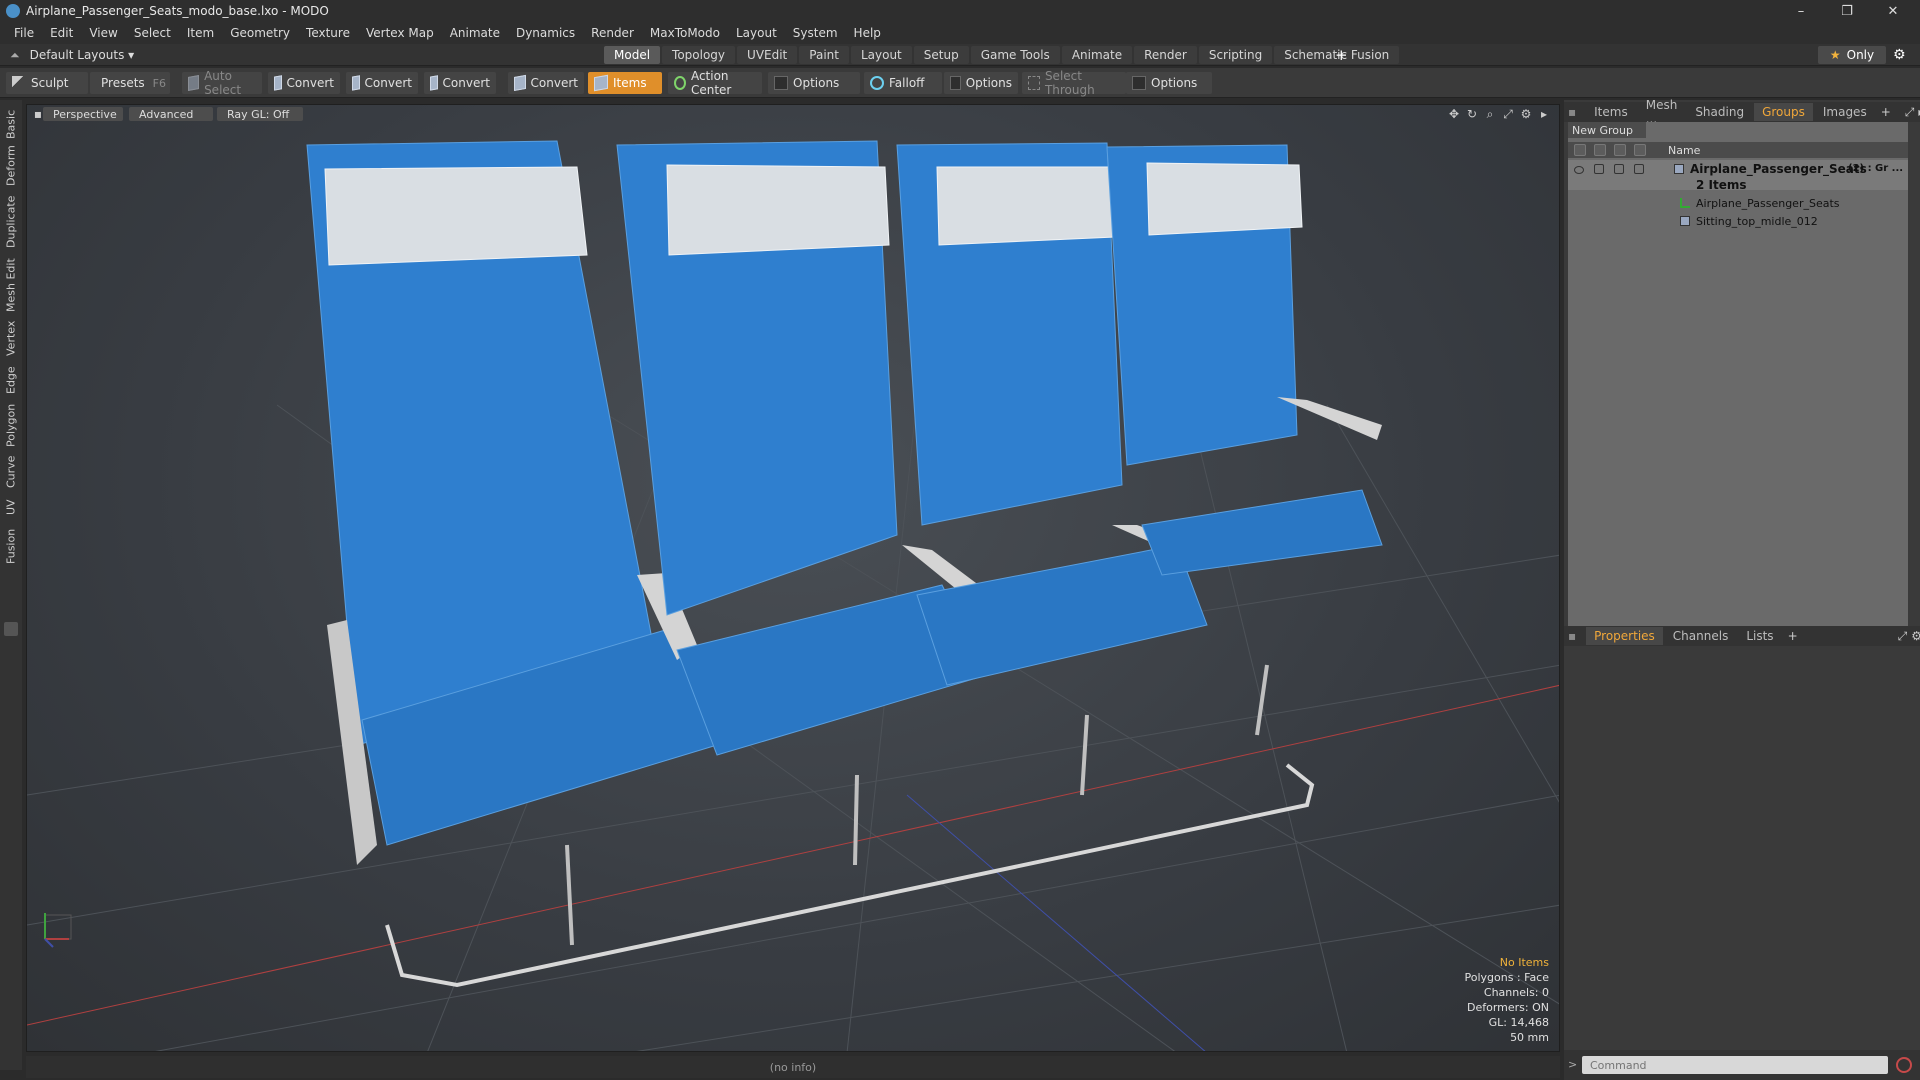  I want to click on restore-button: ❐, so click(1847, 11).